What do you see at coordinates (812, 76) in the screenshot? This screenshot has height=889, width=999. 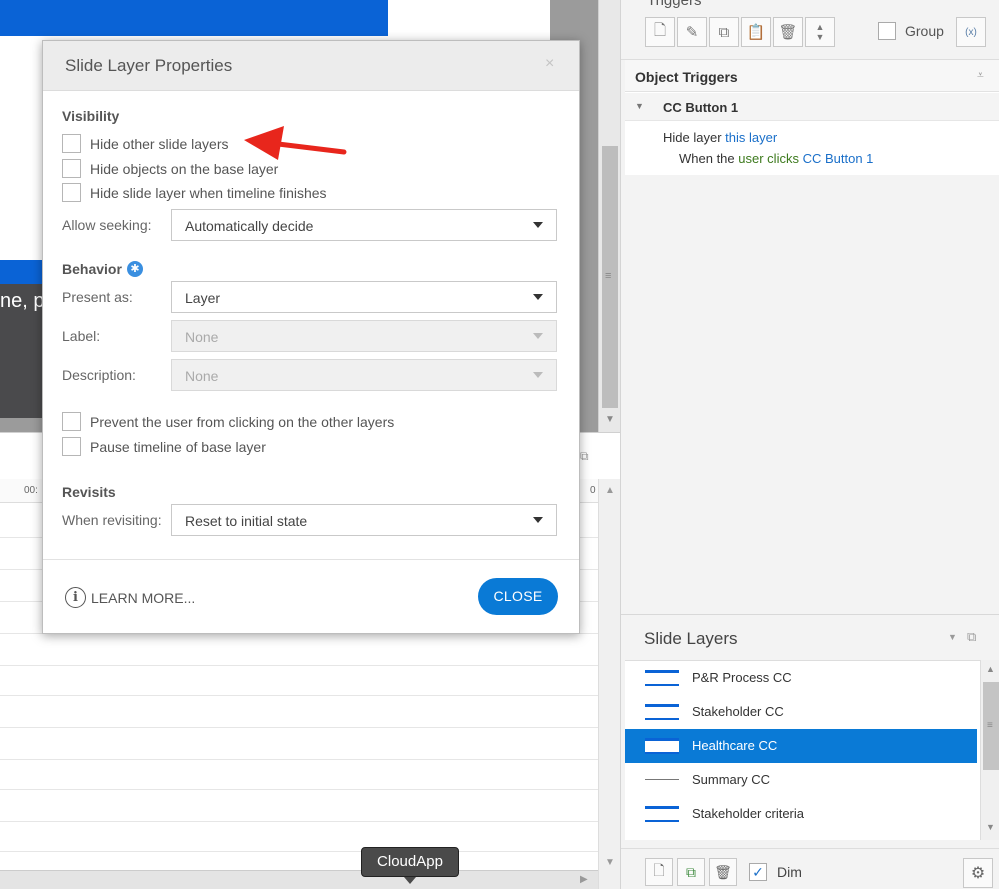 I see `object-triggers-header: Object Triggers ⩡` at bounding box center [812, 76].